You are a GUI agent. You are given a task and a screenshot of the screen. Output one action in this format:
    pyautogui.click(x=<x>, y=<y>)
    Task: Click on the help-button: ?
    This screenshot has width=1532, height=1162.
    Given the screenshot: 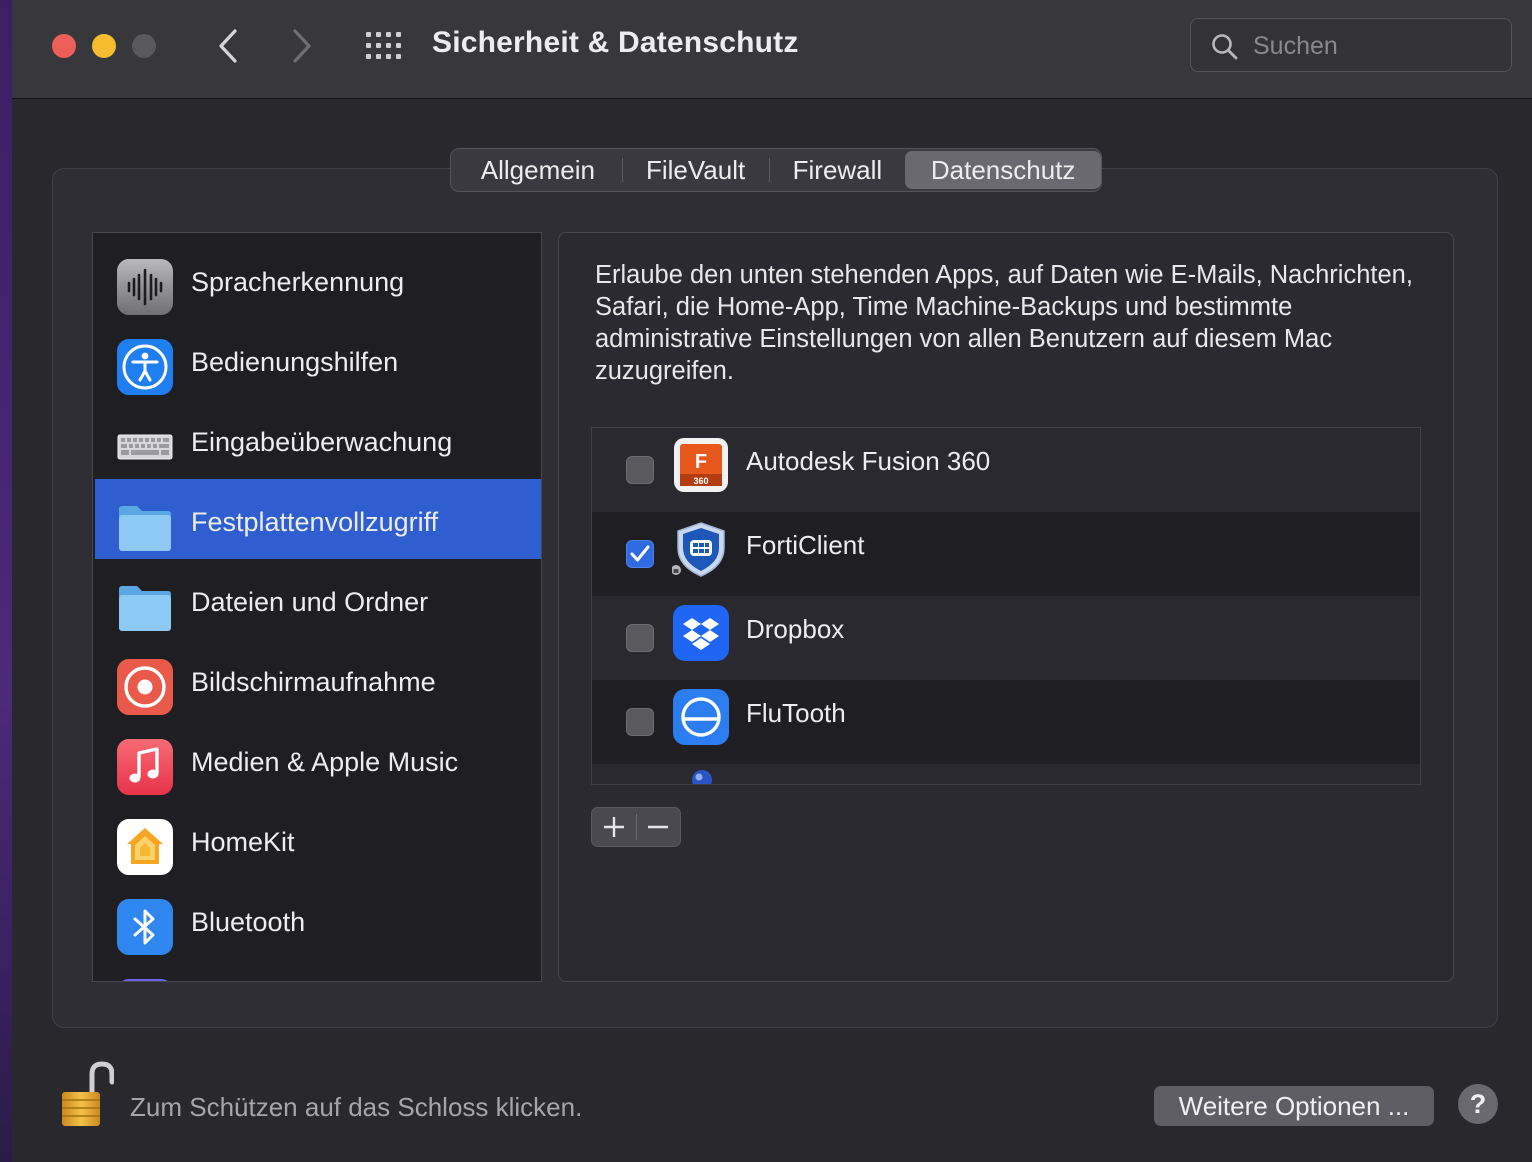 What is the action you would take?
    pyautogui.click(x=1478, y=1104)
    